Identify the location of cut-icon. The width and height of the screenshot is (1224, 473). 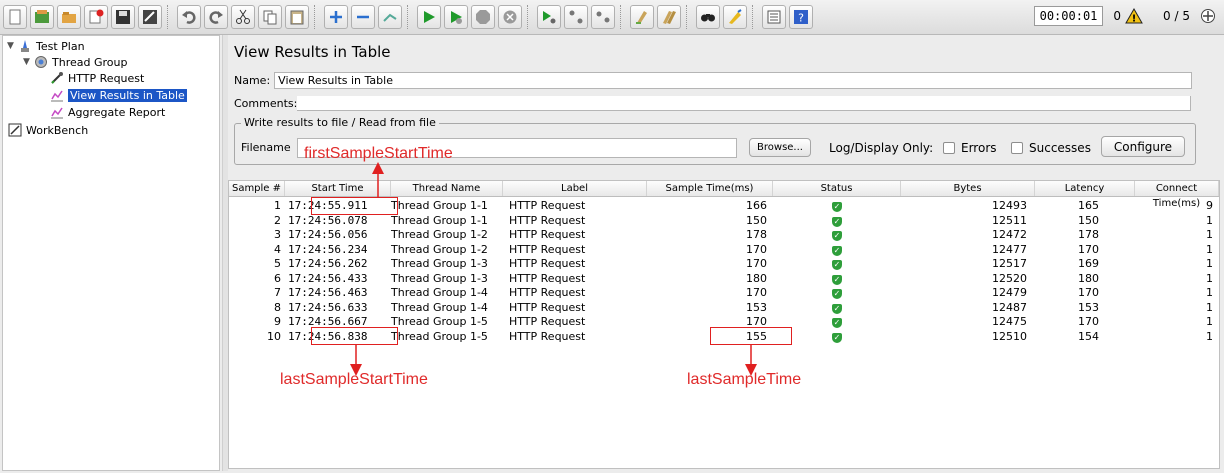
(243, 17).